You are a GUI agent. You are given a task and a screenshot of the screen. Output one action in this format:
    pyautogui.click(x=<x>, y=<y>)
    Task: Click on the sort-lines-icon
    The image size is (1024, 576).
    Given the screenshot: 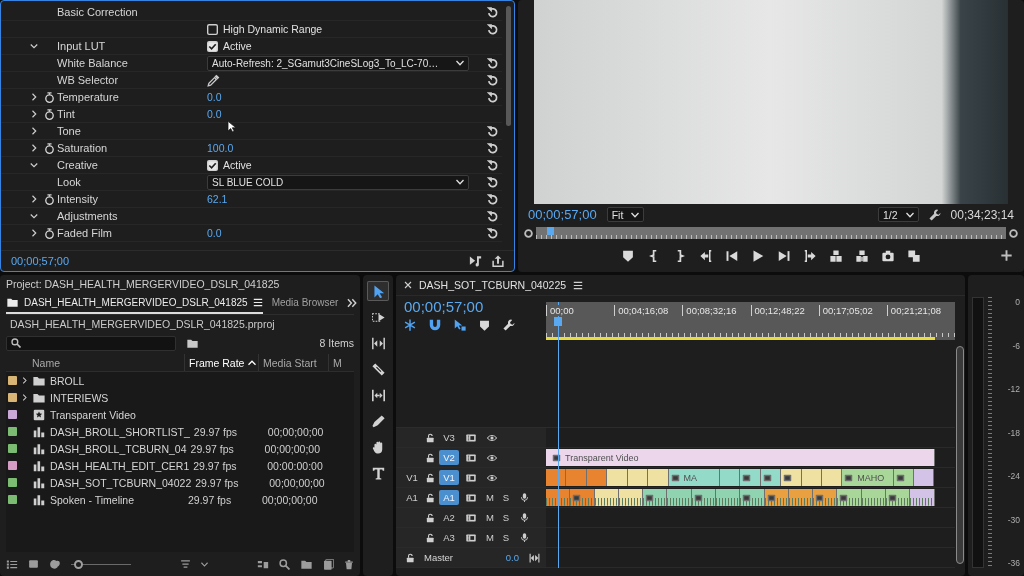 What is the action you would take?
    pyautogui.click(x=185, y=564)
    